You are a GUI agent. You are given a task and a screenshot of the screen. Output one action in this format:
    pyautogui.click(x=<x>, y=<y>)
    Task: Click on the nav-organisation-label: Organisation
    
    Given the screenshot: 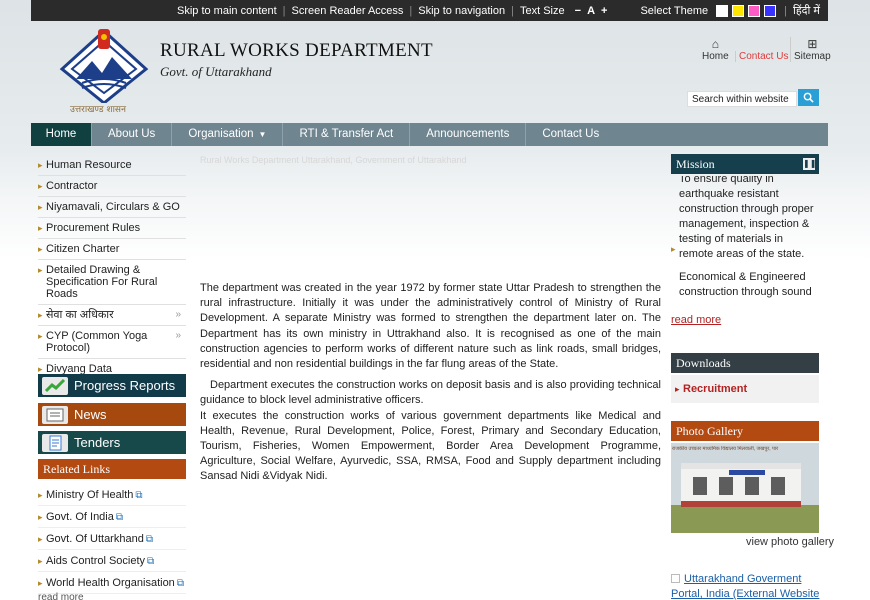 What is the action you would take?
    pyautogui.click(x=221, y=134)
    